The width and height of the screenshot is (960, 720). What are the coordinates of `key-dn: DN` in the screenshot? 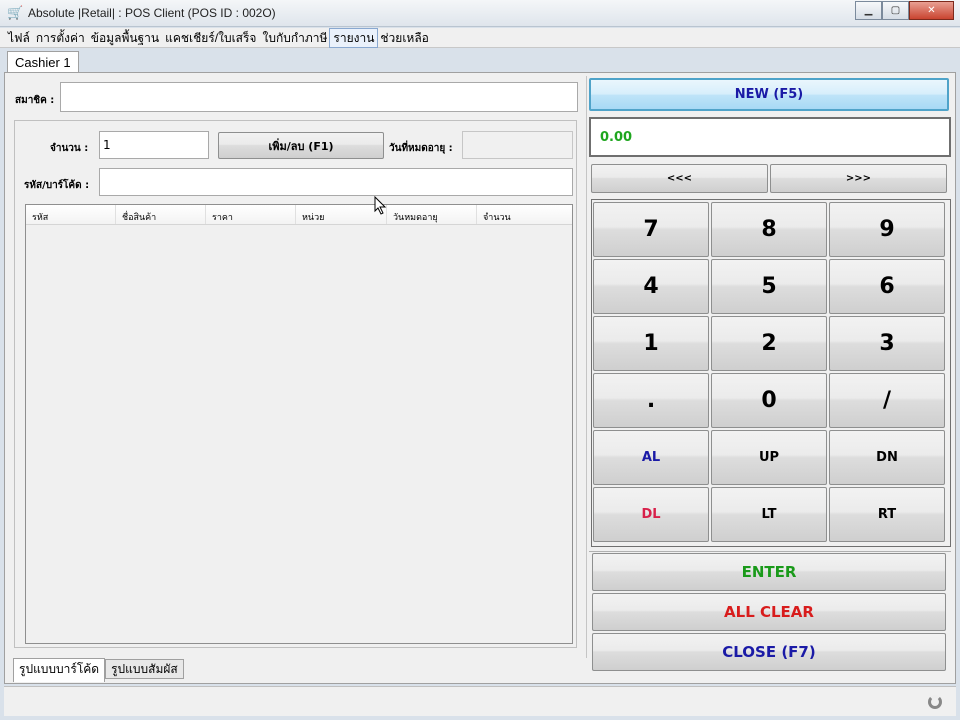 It's located at (887, 457).